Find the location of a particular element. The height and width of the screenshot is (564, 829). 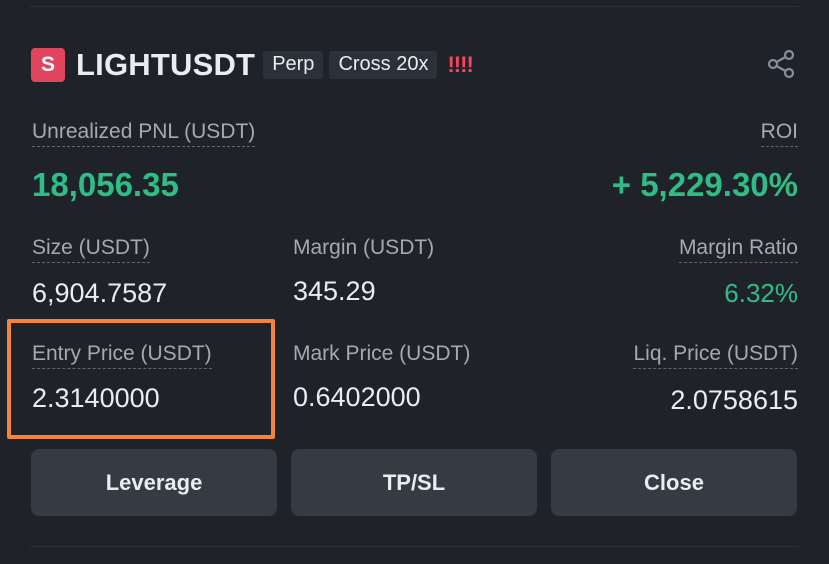

margin-value: 345.29 is located at coordinates (334, 291).